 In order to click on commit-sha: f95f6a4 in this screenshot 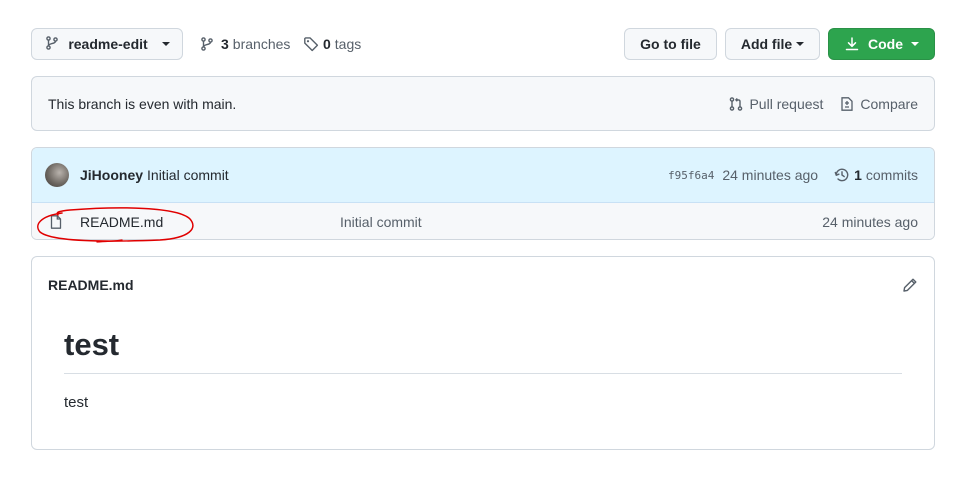, I will do `click(691, 175)`.